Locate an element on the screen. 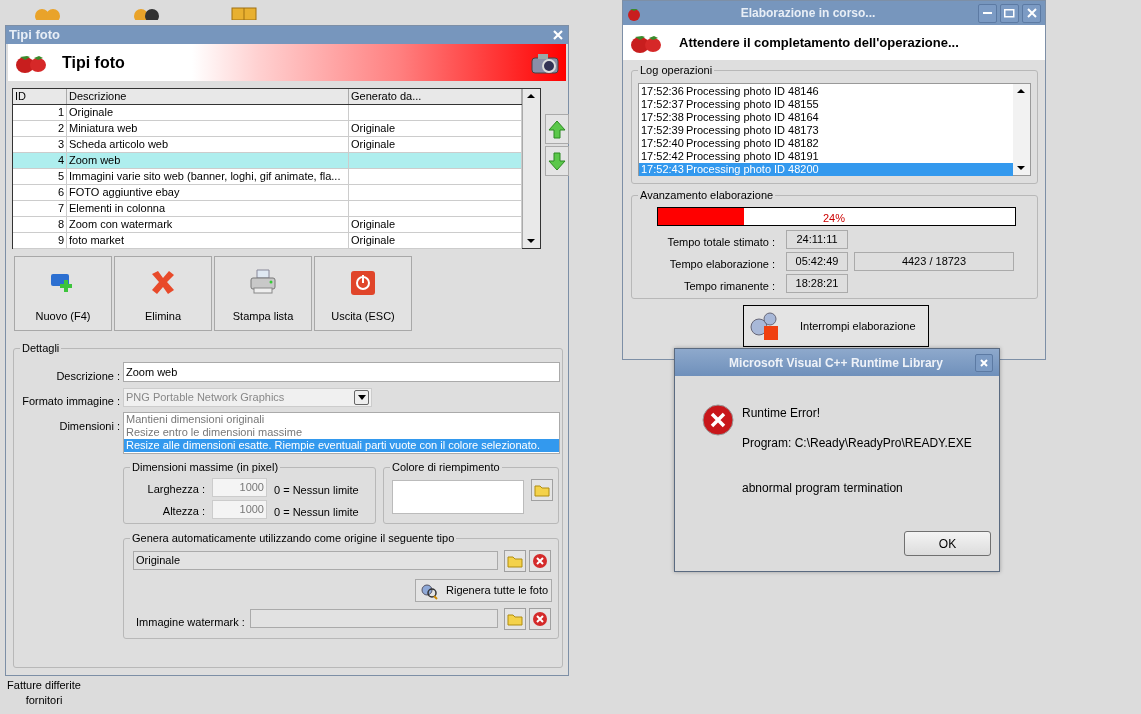 This screenshot has width=1141, height=714. text-field: Zoom web is located at coordinates (341, 372).